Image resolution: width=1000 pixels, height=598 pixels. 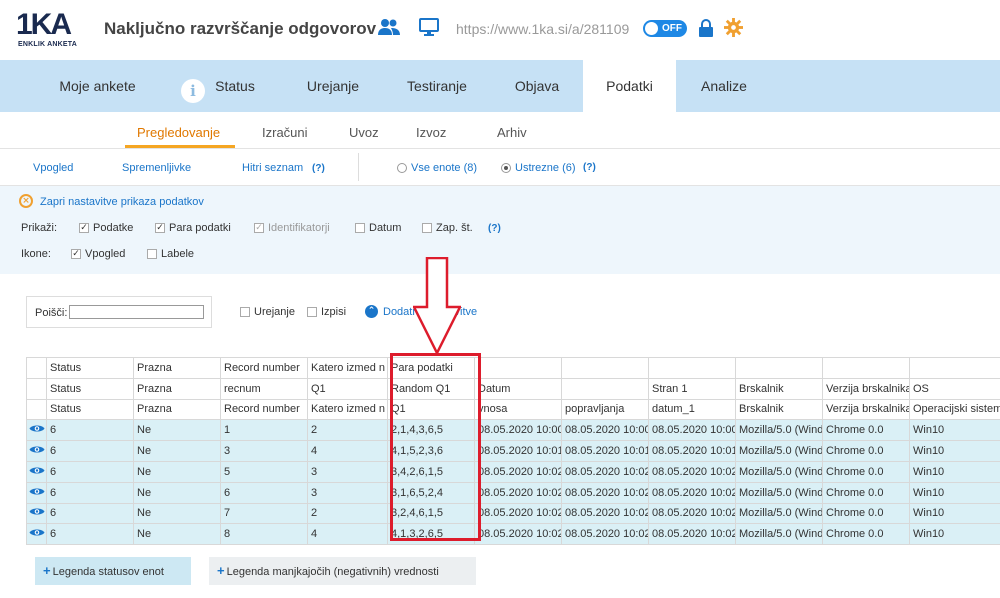 I want to click on radio-ustrezne-label: Ustrezne (6), so click(x=545, y=168).